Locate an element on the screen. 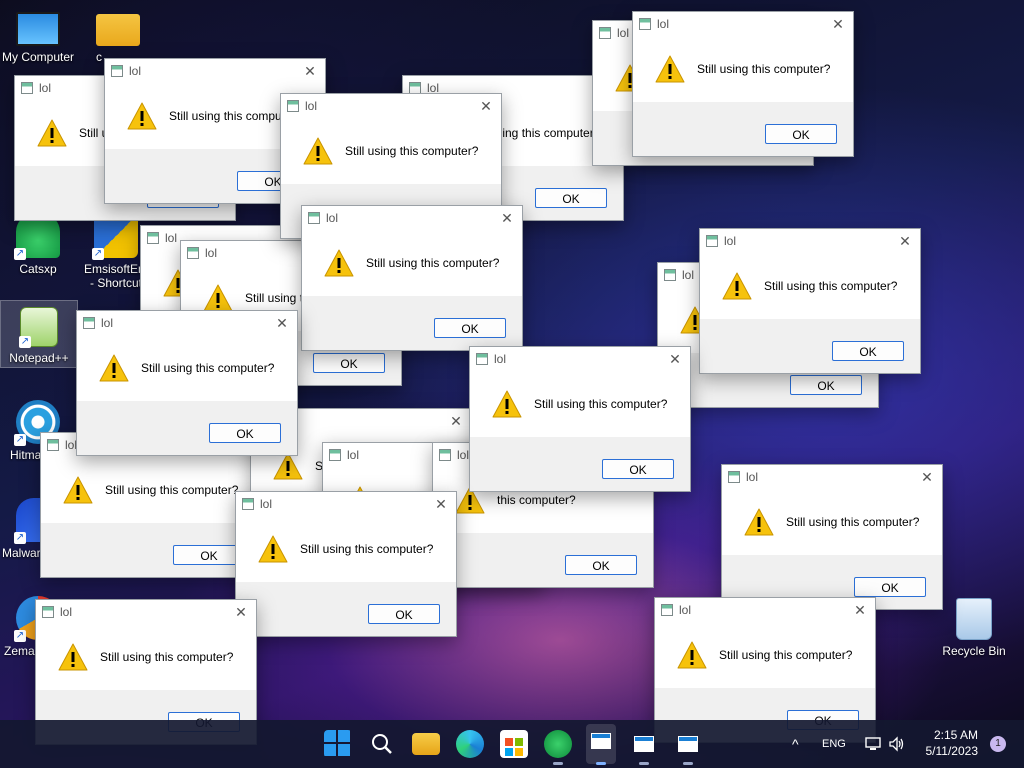 This screenshot has height=768, width=1024. start-button is located at coordinates (338, 744).